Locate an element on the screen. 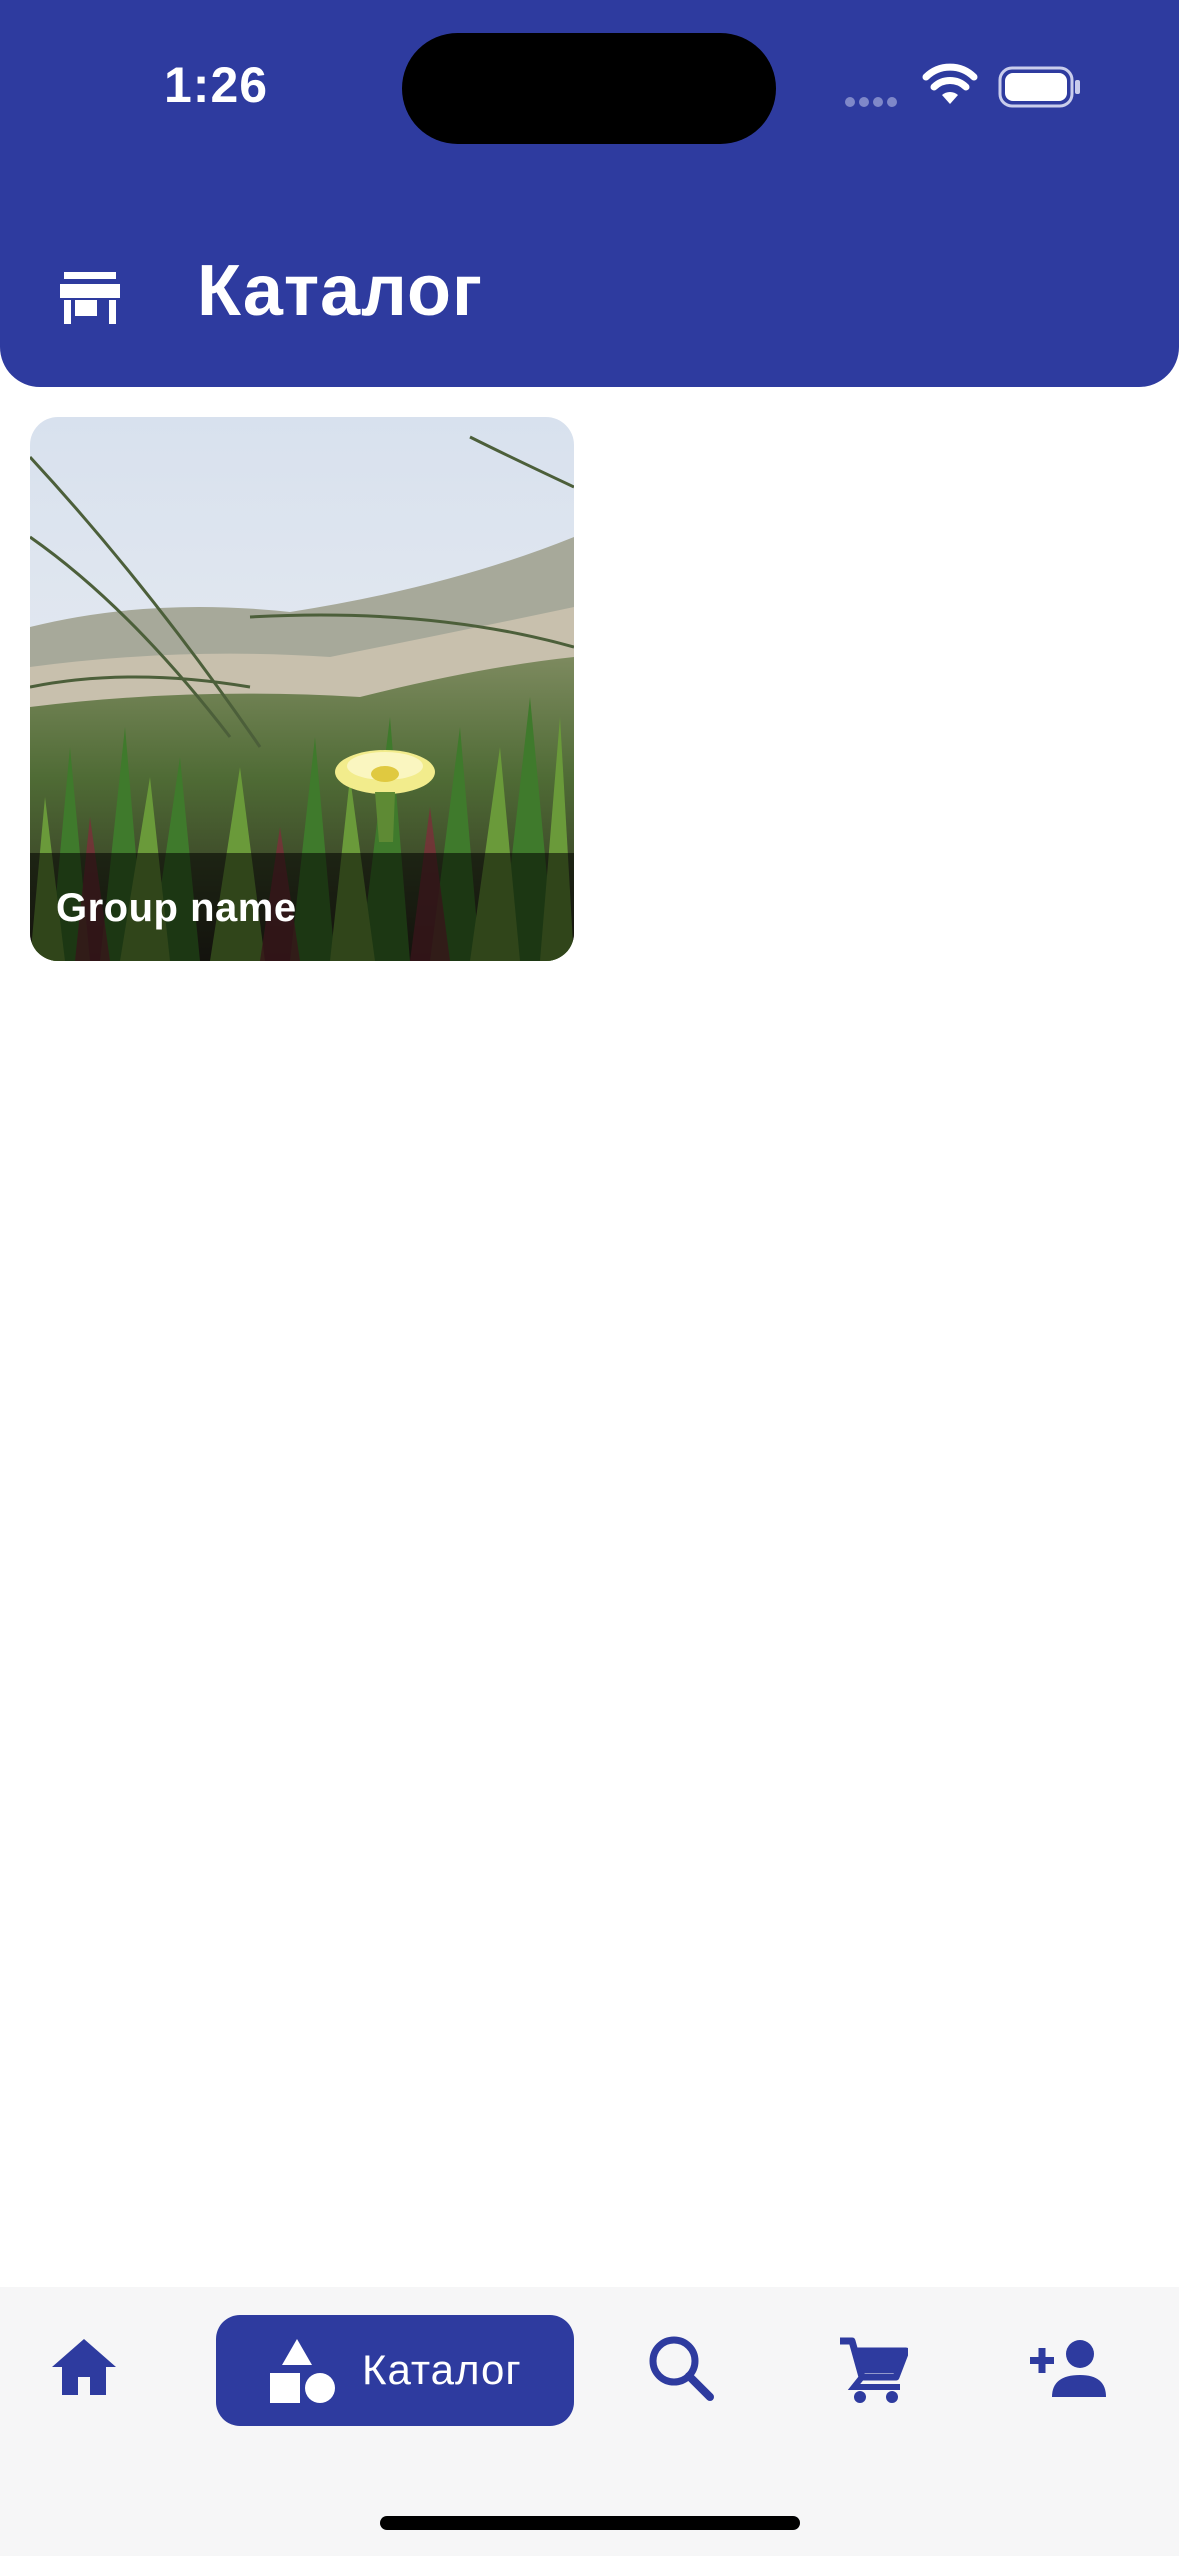  search-icon is located at coordinates (681, 2368).